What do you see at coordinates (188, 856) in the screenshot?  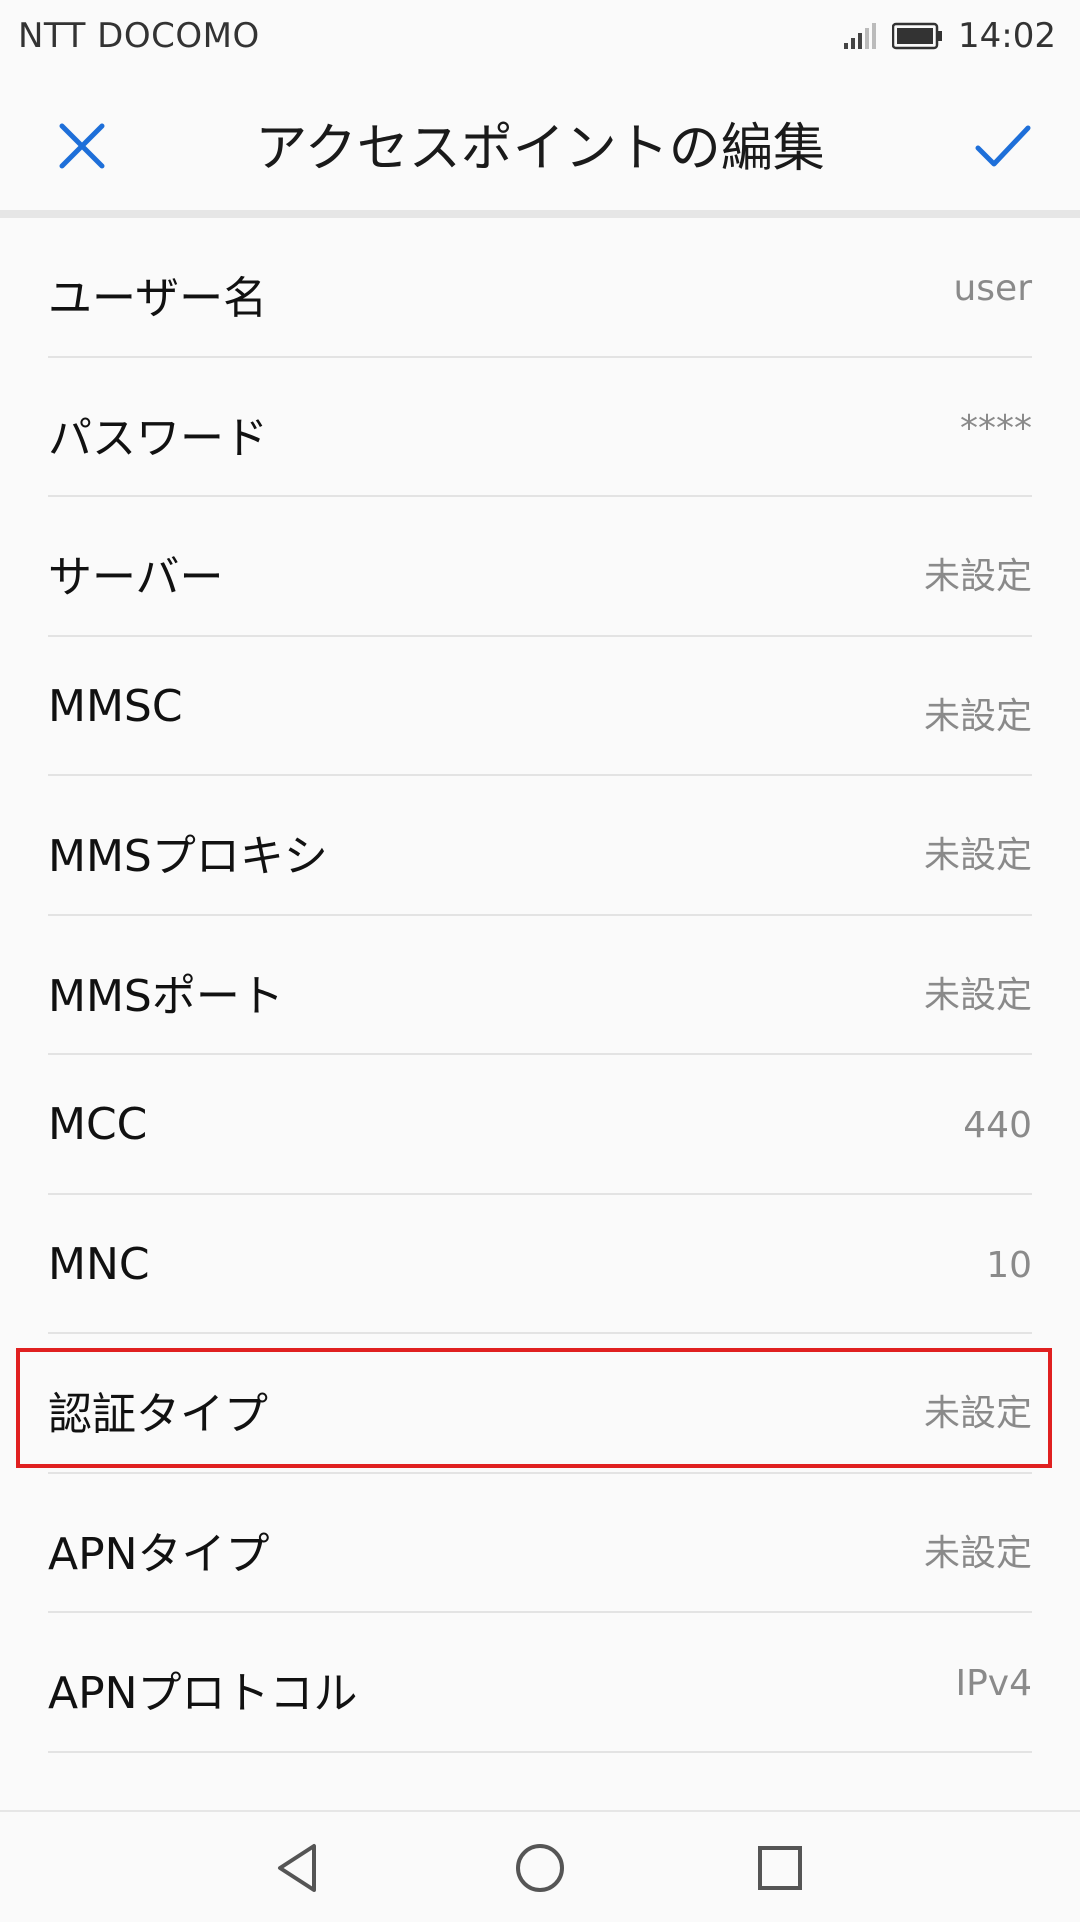 I see `setting-label: MMSプロキシ` at bounding box center [188, 856].